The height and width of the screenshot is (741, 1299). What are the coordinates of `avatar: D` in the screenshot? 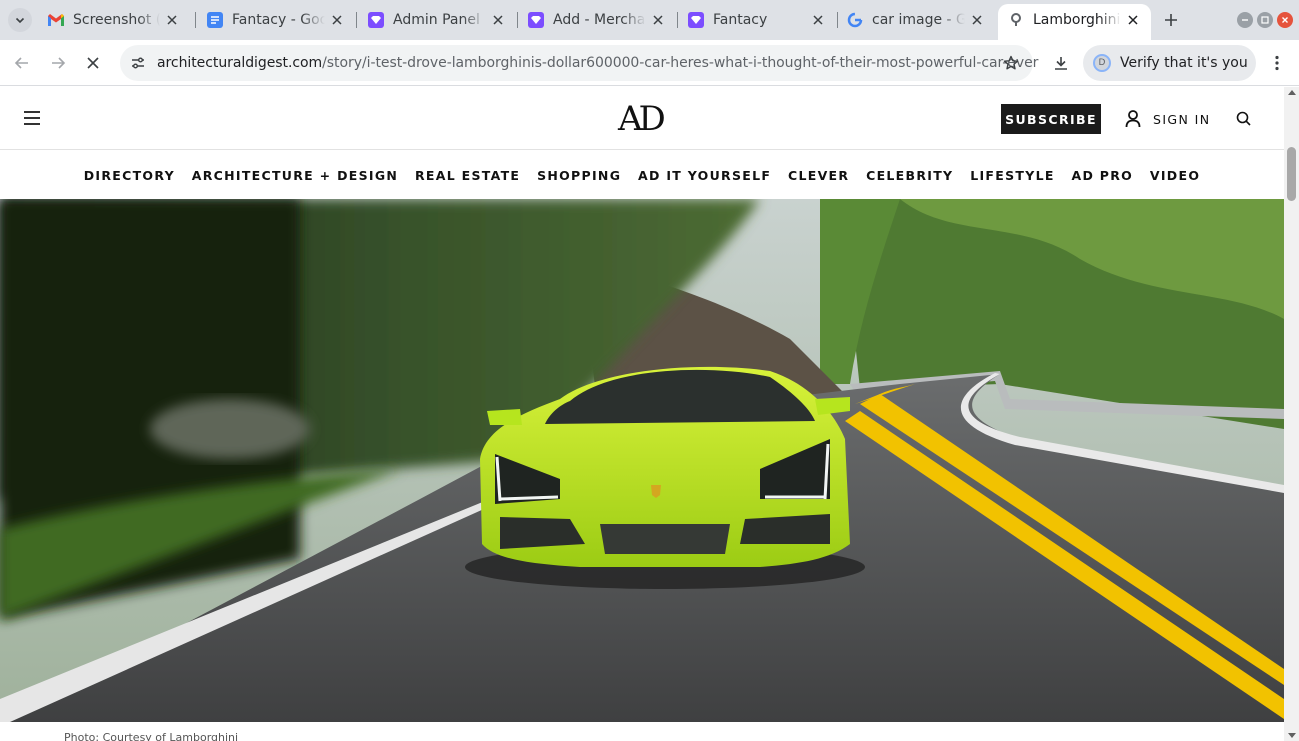 It's located at (1102, 63).